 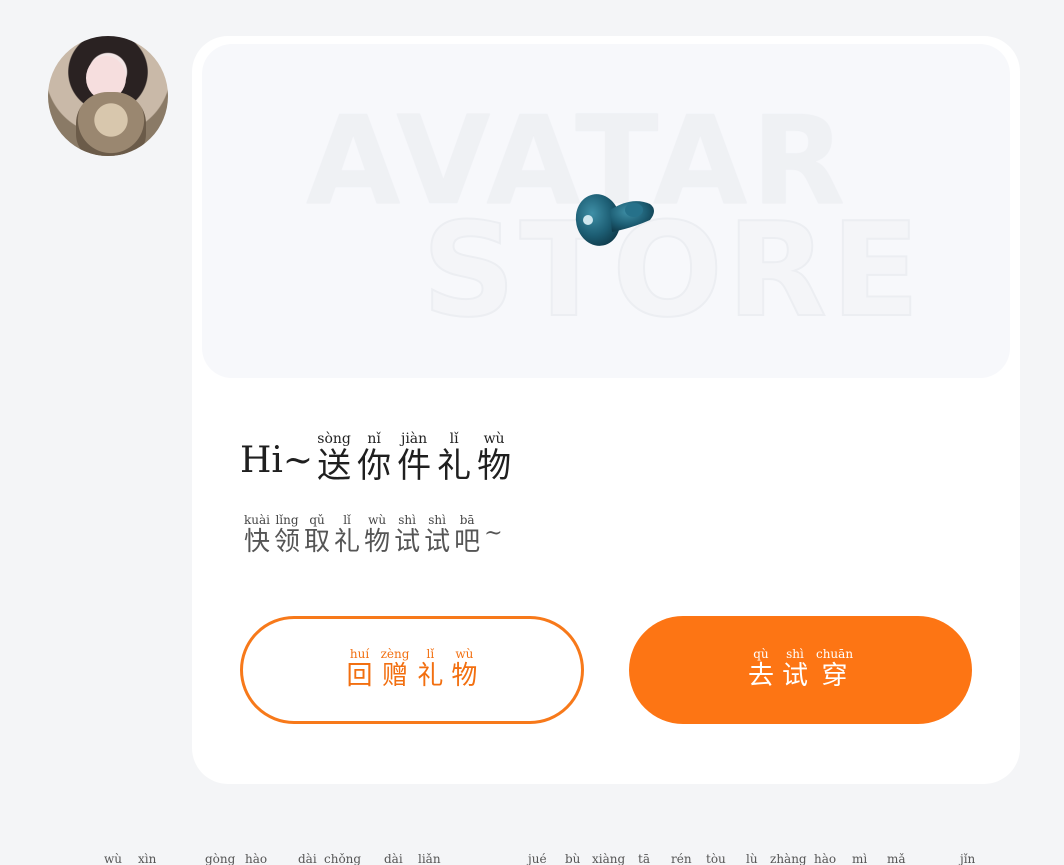 I want to click on hanzi-glyph: 吧, so click(x=467, y=542).